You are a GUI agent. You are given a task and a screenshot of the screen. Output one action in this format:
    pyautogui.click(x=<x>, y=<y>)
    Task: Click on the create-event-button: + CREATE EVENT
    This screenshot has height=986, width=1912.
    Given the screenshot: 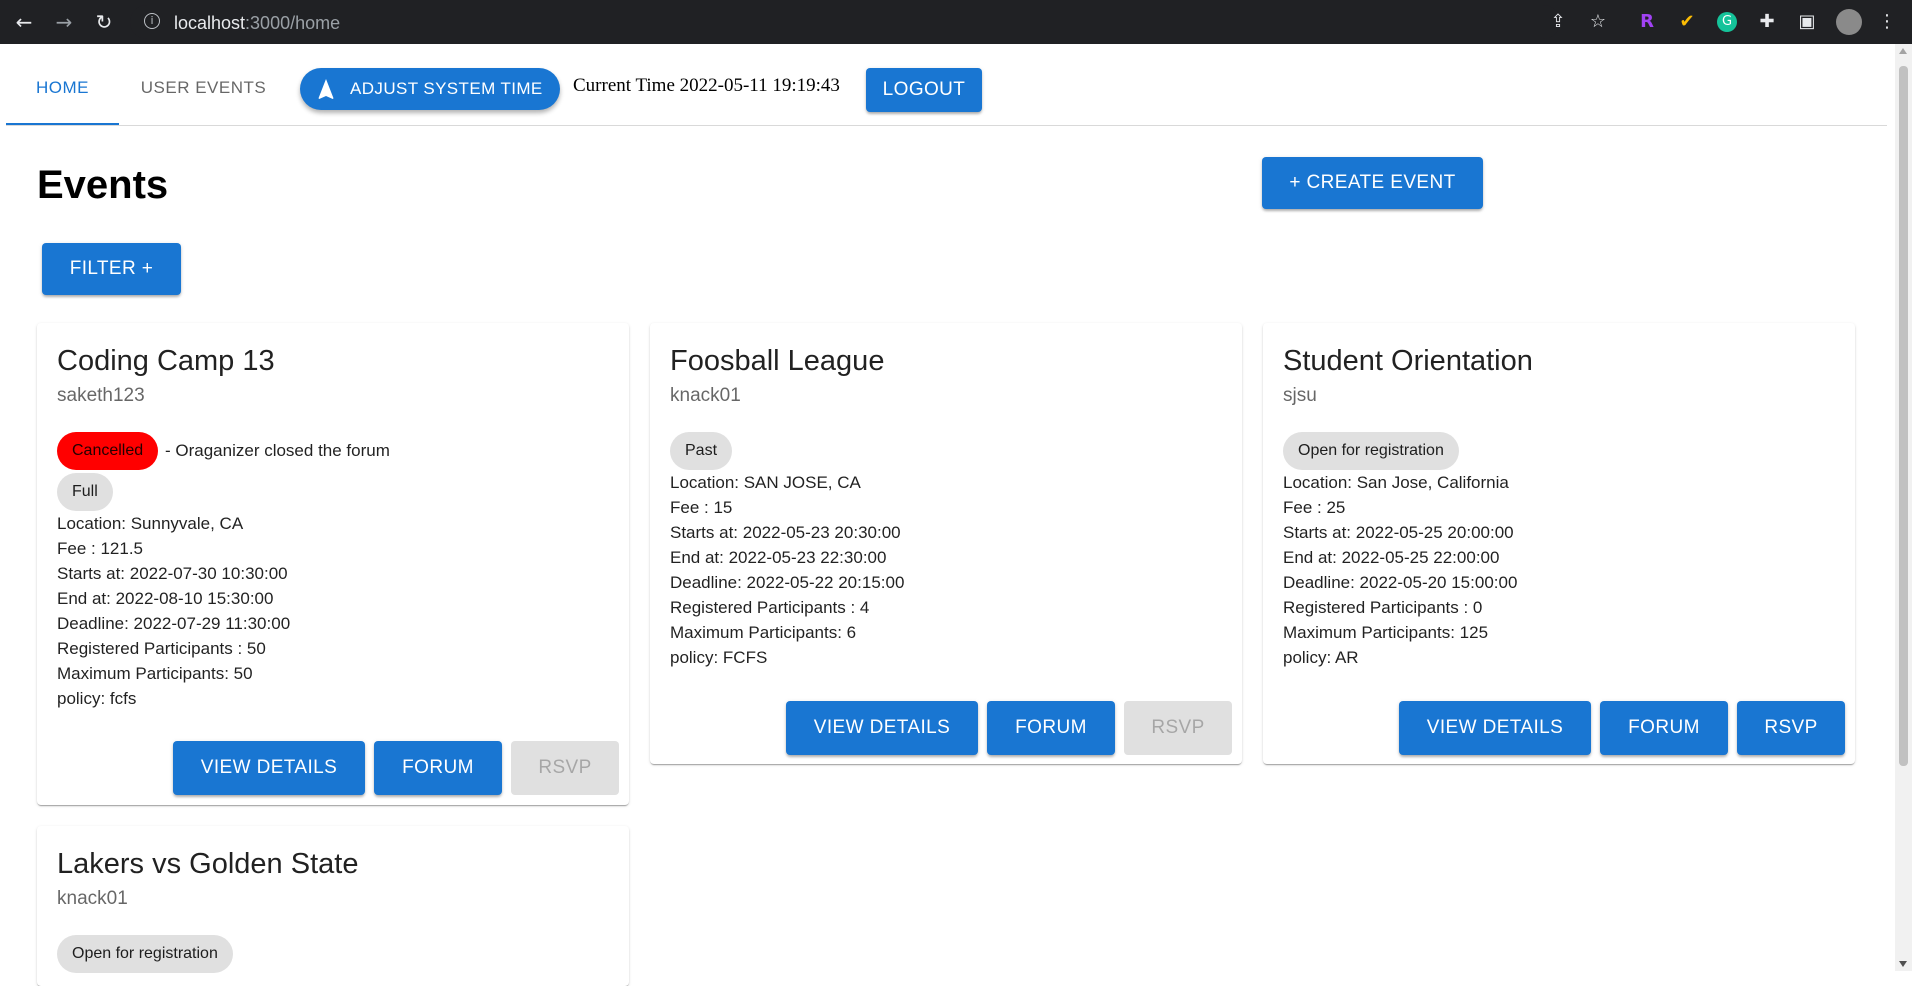 What is the action you would take?
    pyautogui.click(x=1372, y=183)
    